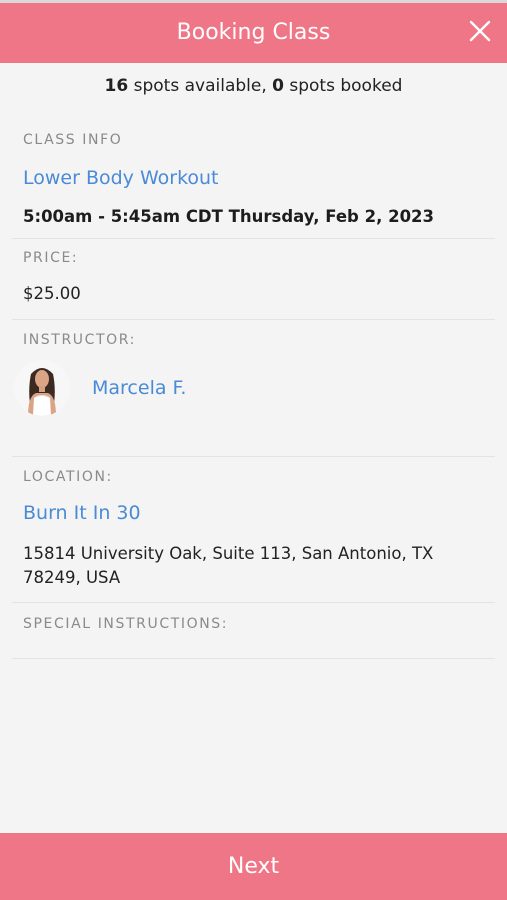 This screenshot has width=507, height=900. What do you see at coordinates (253, 631) in the screenshot?
I see `special-instructions-section: SPECIAL INSTRUCTIONS:` at bounding box center [253, 631].